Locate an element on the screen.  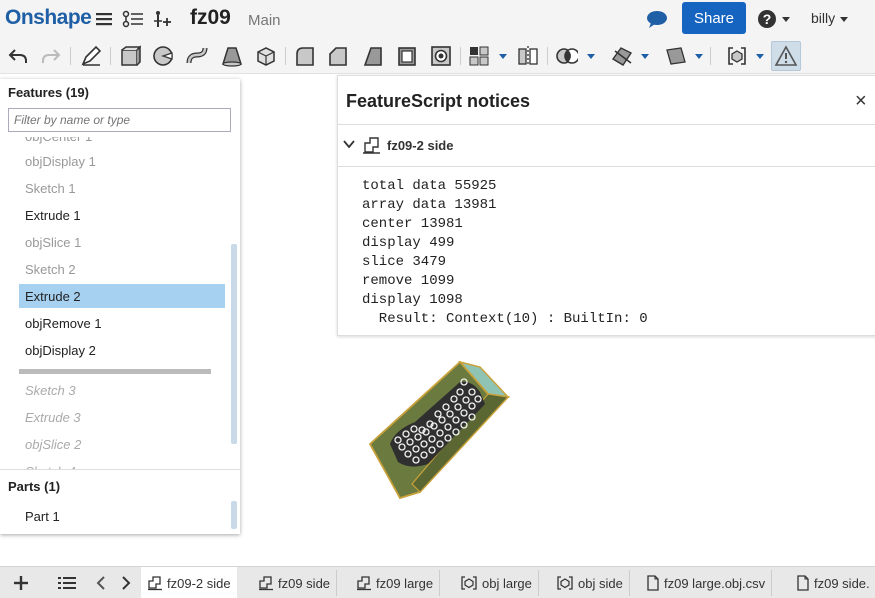
chevron-left-icon is located at coordinates (101, 583).